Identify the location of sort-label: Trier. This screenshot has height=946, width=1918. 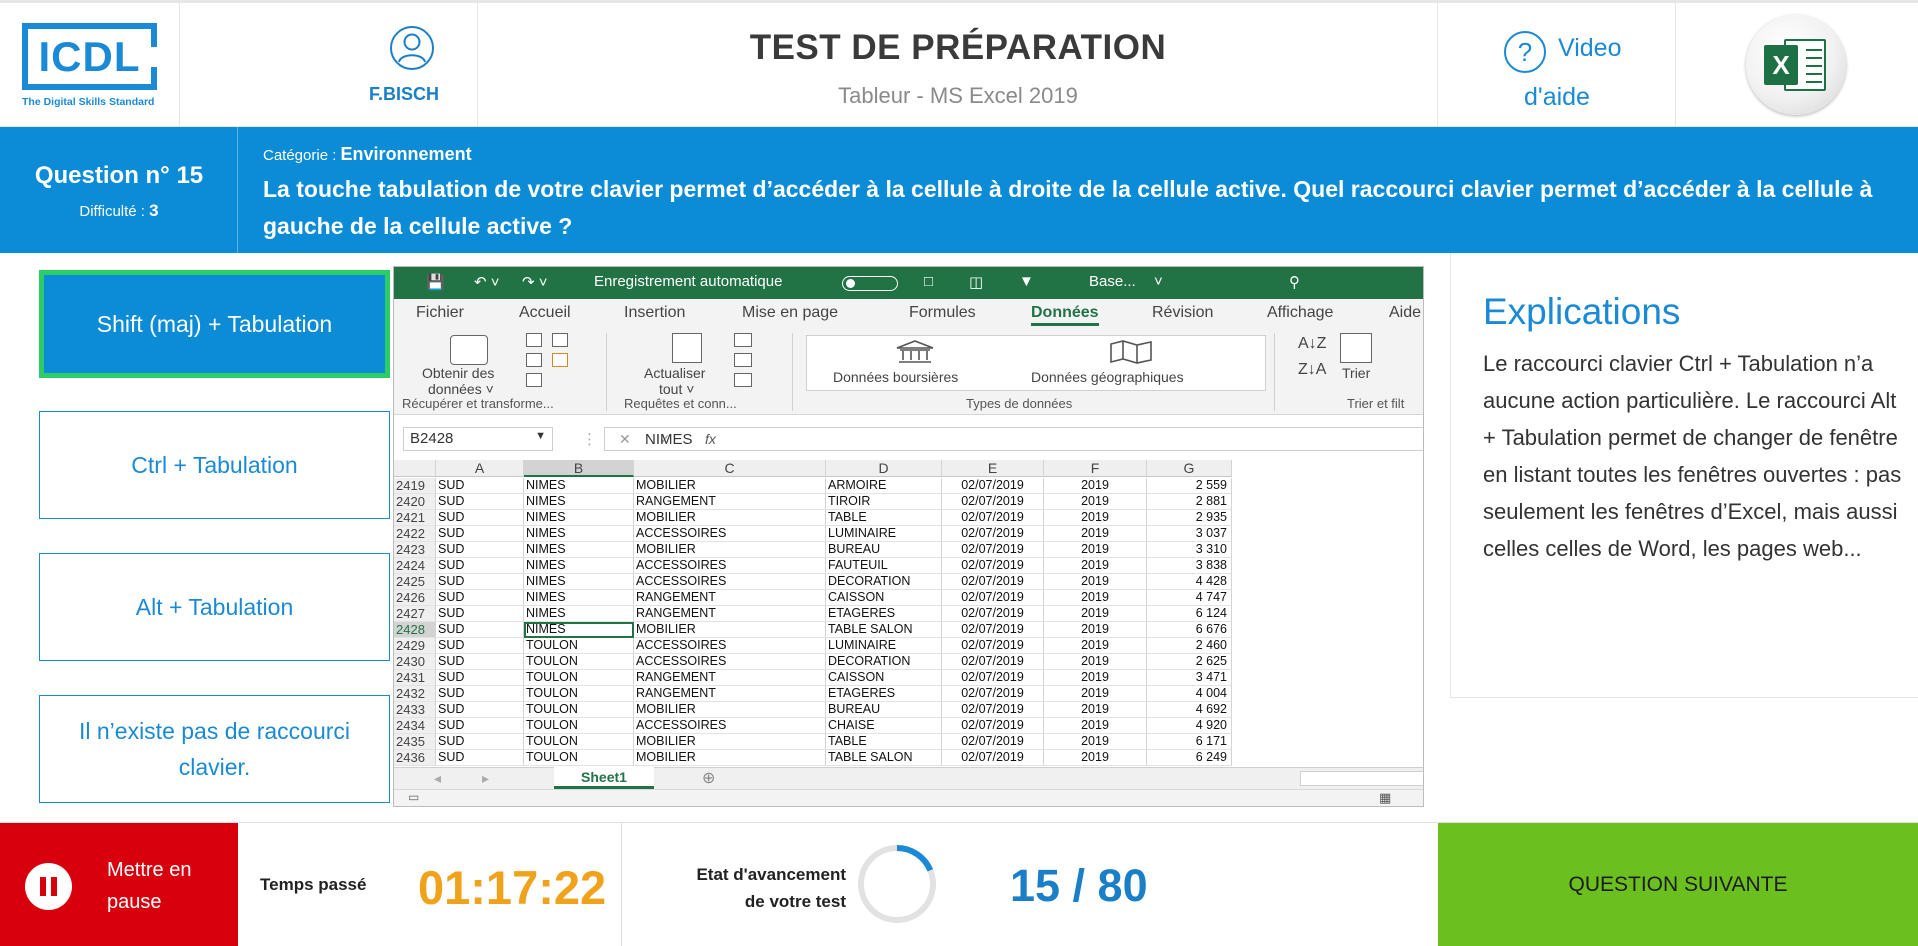
(1356, 373).